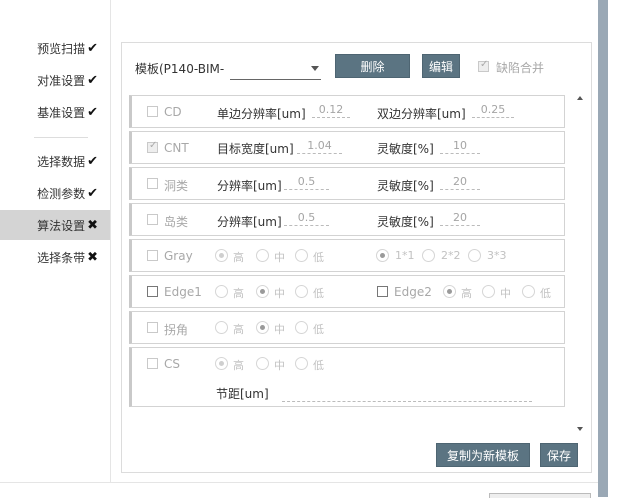 The height and width of the screenshot is (498, 628). I want to click on cs-label: CS, so click(172, 364).